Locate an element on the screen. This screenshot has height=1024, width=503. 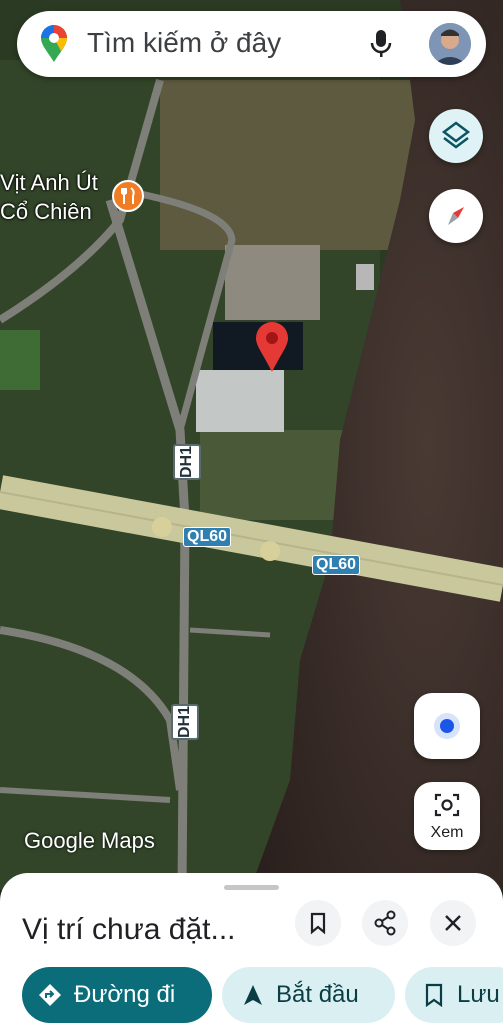
share-icon is located at coordinates (385, 923).